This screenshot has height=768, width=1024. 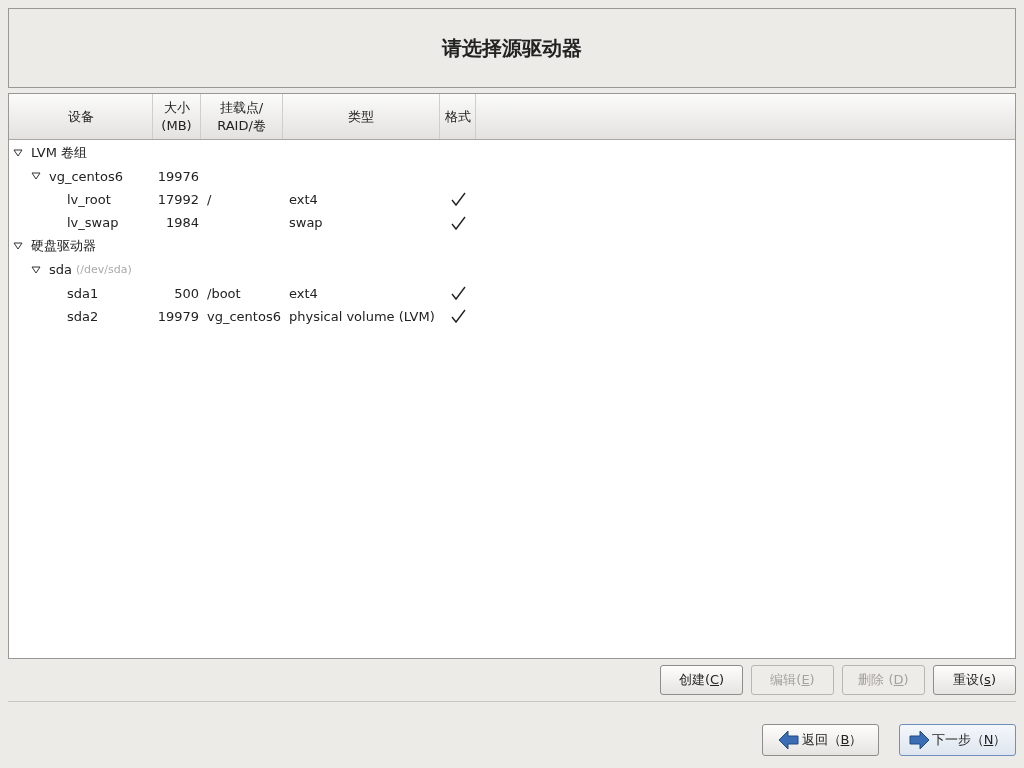 What do you see at coordinates (83, 293) in the screenshot?
I see `device-name: sda1` at bounding box center [83, 293].